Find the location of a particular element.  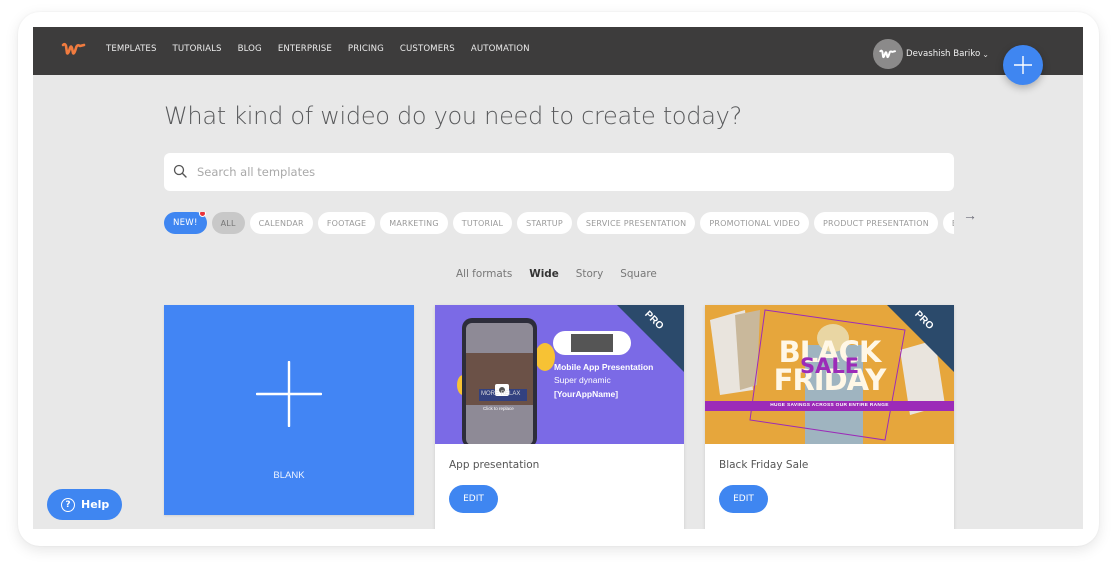

chip-label: NEW! is located at coordinates (185, 223).